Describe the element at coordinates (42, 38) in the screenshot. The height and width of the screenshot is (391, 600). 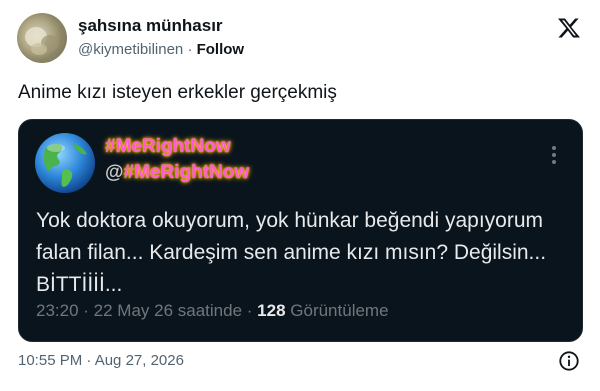
I see `author-avatar` at that location.